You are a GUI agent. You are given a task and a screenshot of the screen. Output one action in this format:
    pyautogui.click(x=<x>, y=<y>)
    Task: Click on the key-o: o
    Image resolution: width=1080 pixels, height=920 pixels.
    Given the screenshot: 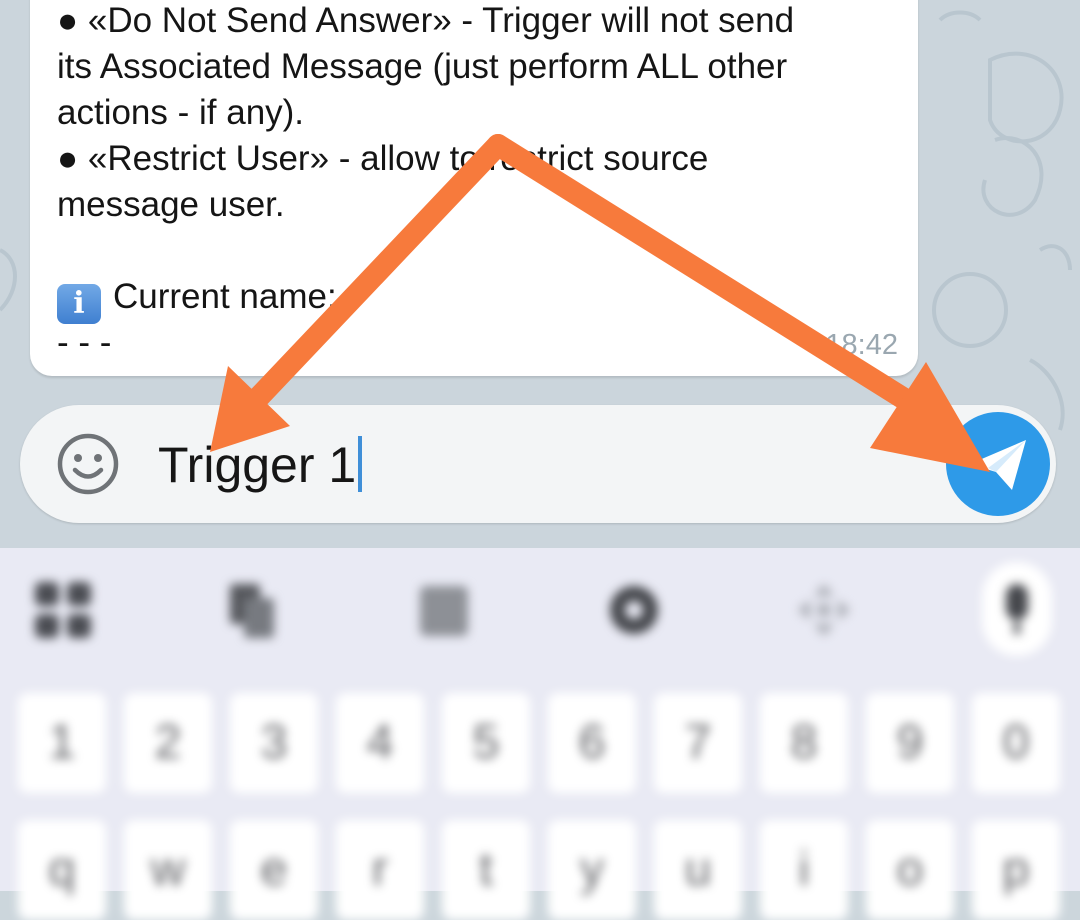 What is the action you would take?
    pyautogui.click(x=910, y=870)
    